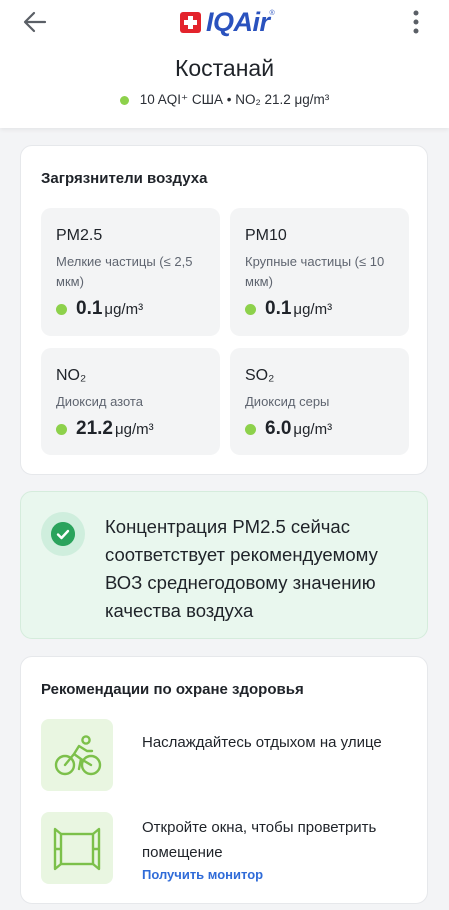  What do you see at coordinates (416, 22) in the screenshot?
I see `more-vertical-icon` at bounding box center [416, 22].